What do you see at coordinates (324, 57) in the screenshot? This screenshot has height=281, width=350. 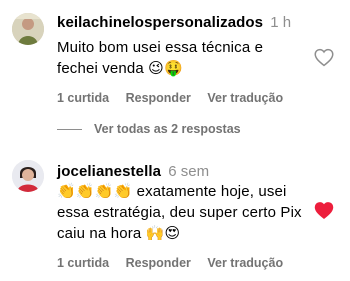 I see `like-heart-icon` at bounding box center [324, 57].